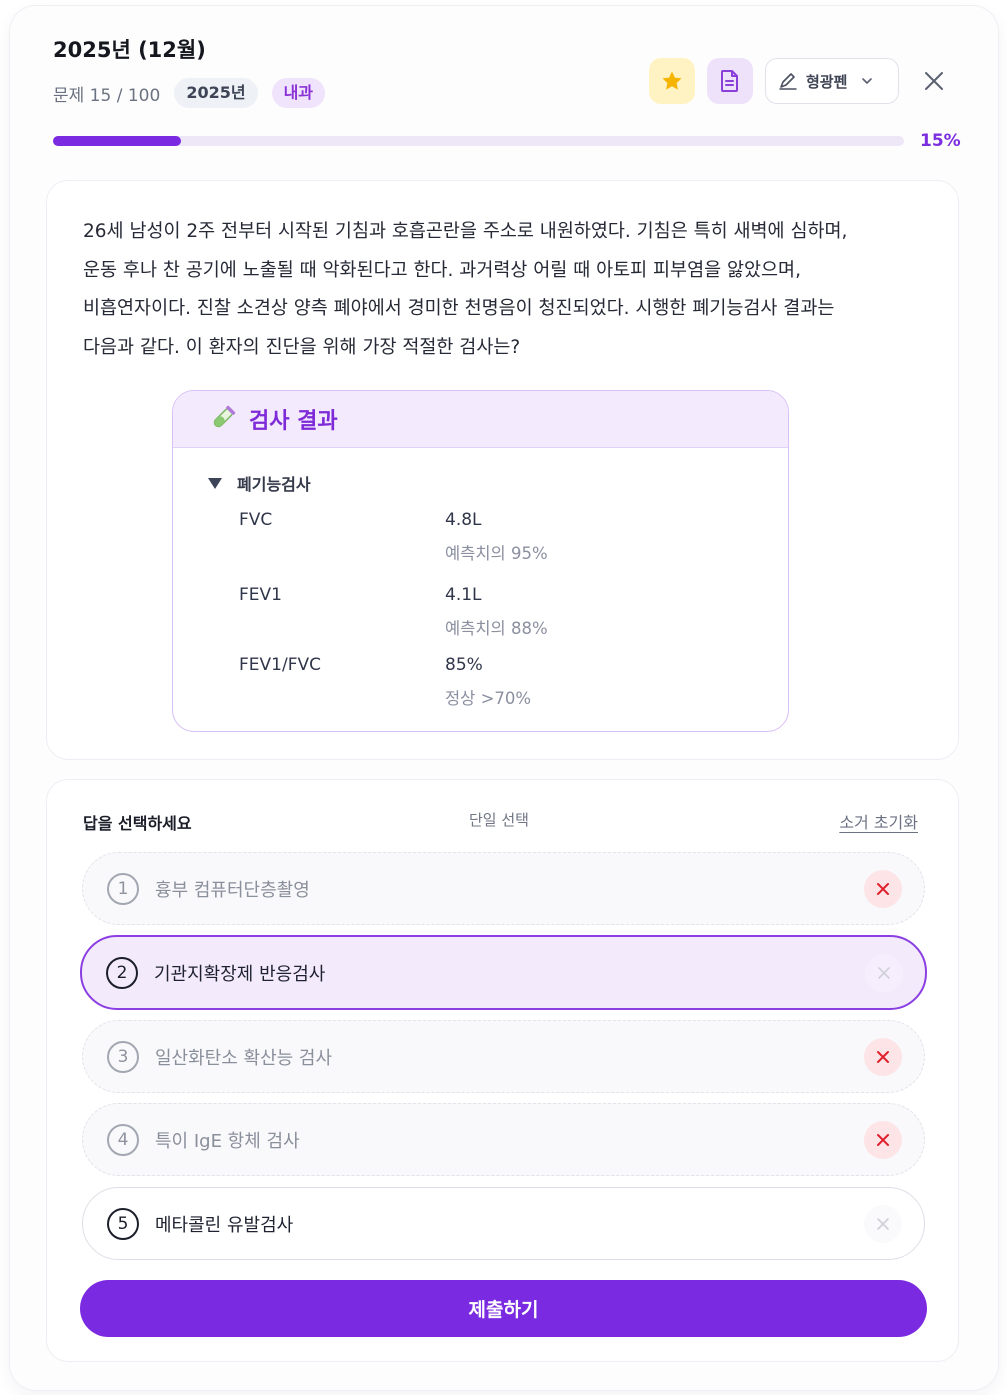 Image resolution: width=1007 pixels, height=1395 pixels. Describe the element at coordinates (123, 1139) in the screenshot. I see `option-number: 4` at that location.